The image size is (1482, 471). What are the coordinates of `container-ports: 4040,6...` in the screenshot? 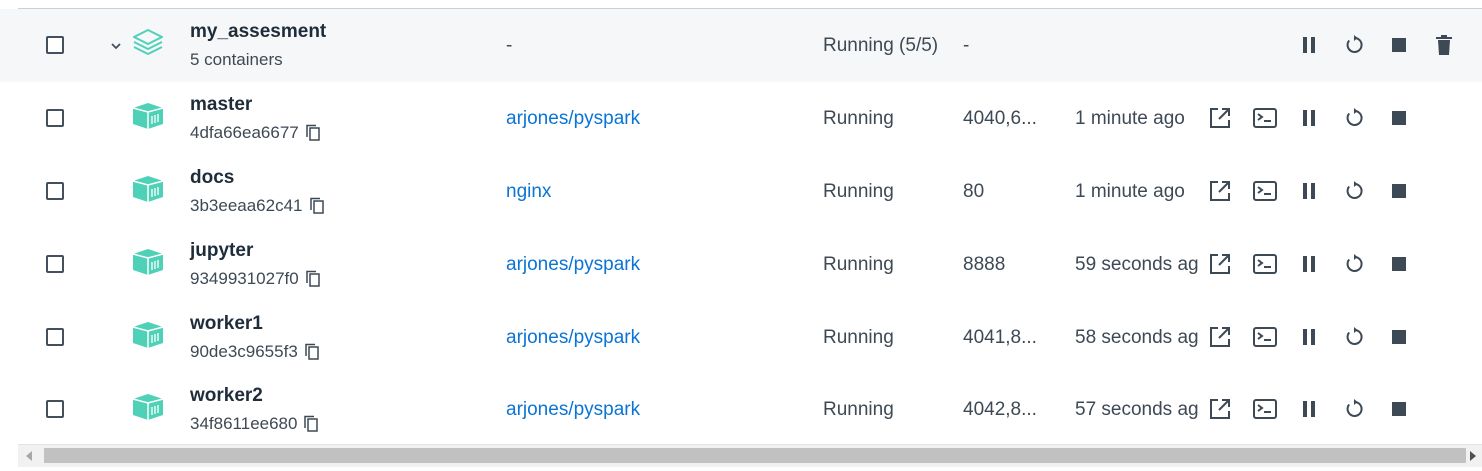 It's located at (1005, 119).